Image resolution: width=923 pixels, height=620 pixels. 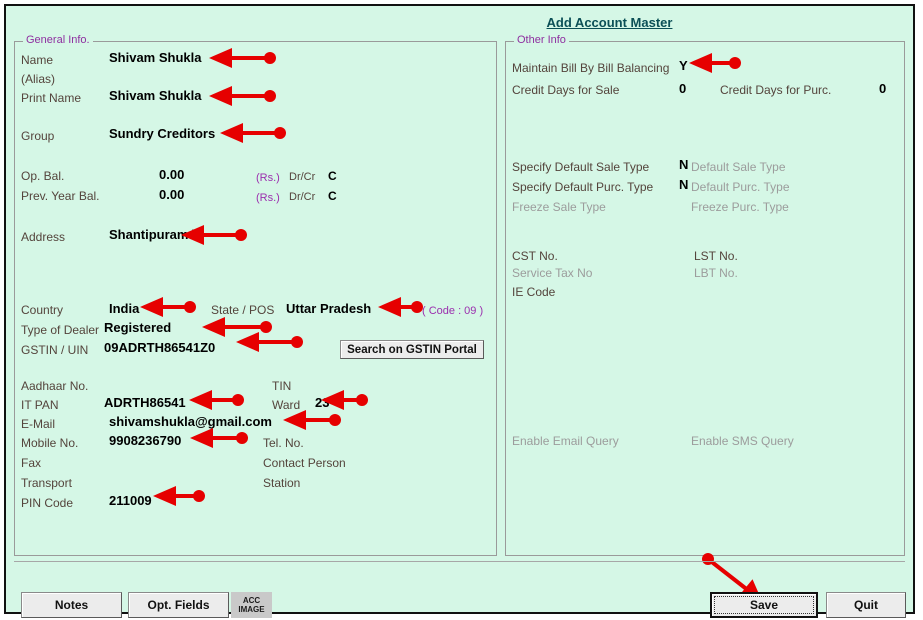 What do you see at coordinates (38, 424) in the screenshot?
I see `label-email: E-Mail` at bounding box center [38, 424].